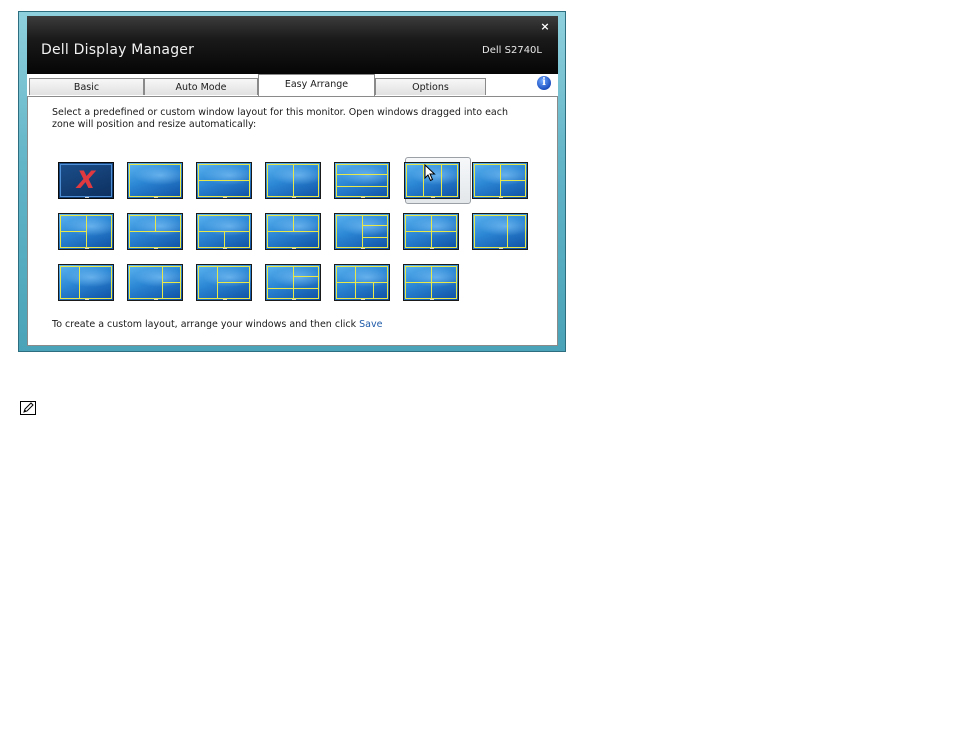 The width and height of the screenshot is (954, 738). Describe the element at coordinates (201, 86) in the screenshot. I see `tab-auto-mode: Auto Mode` at that location.